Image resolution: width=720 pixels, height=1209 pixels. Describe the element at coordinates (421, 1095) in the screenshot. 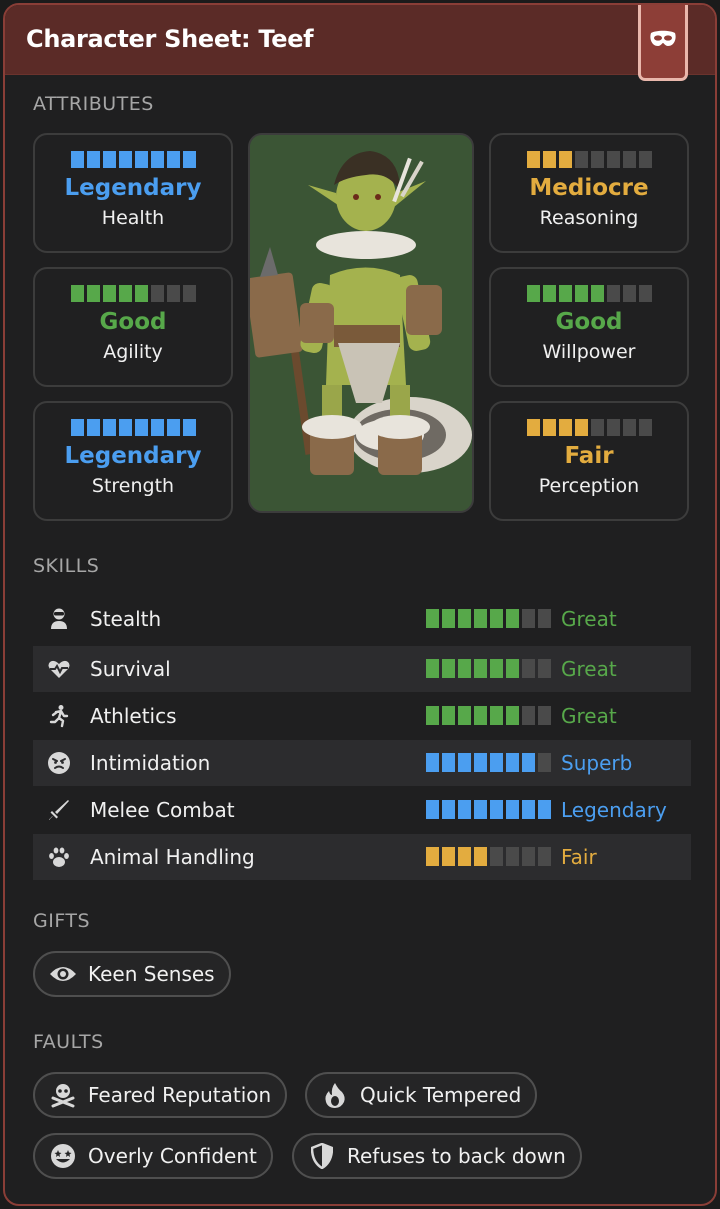

I see `fault-chip-quick-tempered: Quick Tempered` at that location.